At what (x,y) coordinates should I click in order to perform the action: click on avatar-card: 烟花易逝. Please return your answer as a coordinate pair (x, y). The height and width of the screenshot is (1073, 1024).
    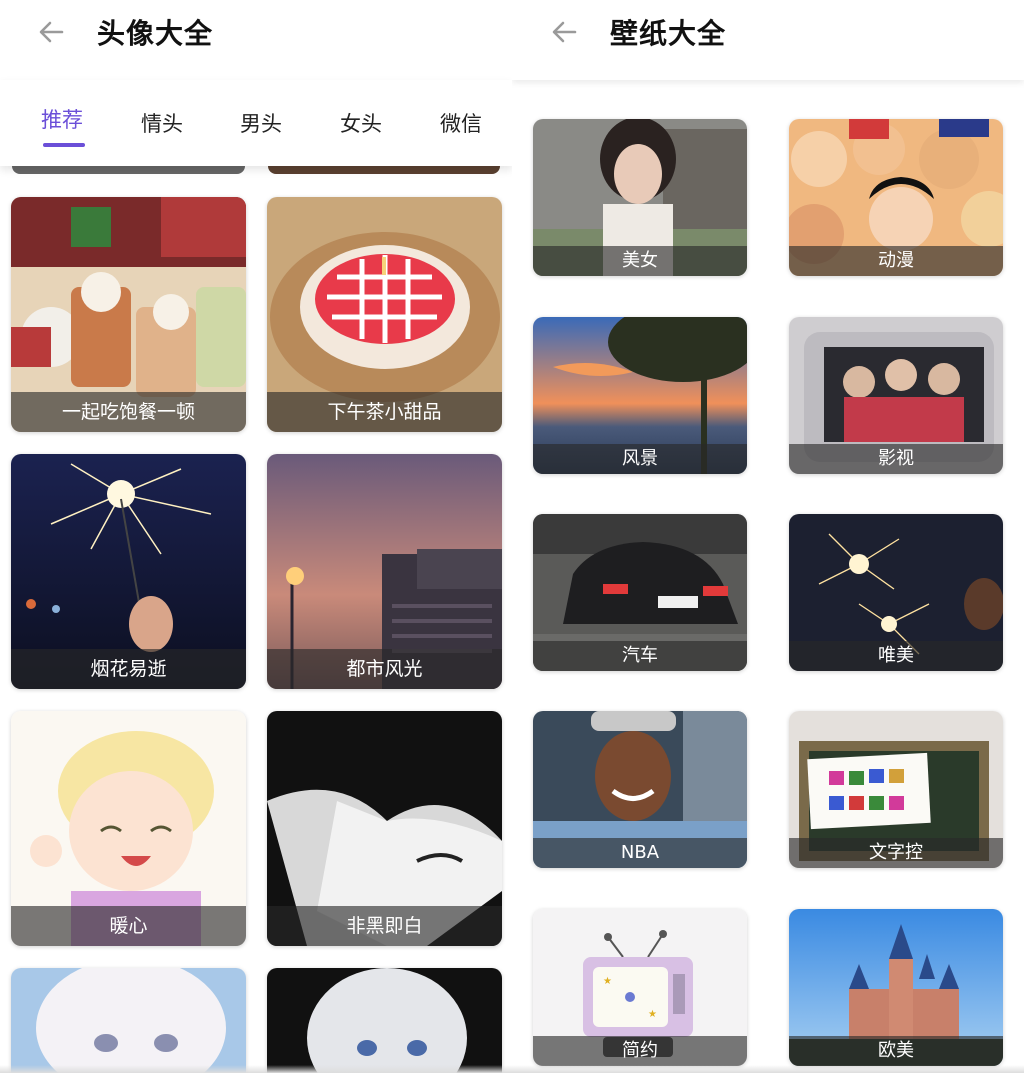
    Looking at the image, I should click on (128, 571).